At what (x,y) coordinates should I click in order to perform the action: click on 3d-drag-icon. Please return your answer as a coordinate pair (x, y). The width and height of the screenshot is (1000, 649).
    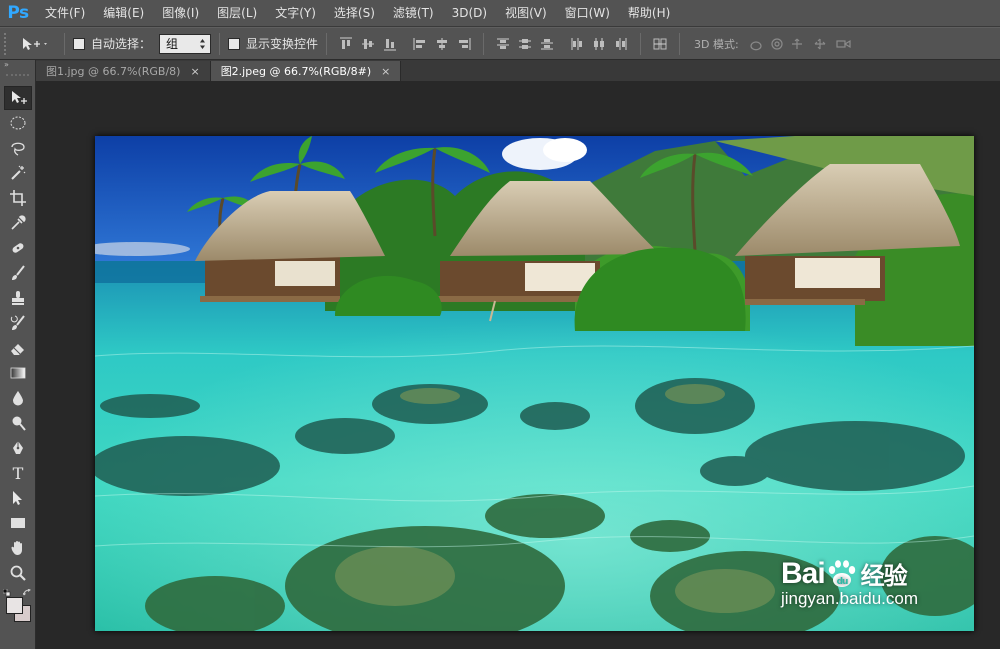
    Looking at the image, I should click on (796, 43).